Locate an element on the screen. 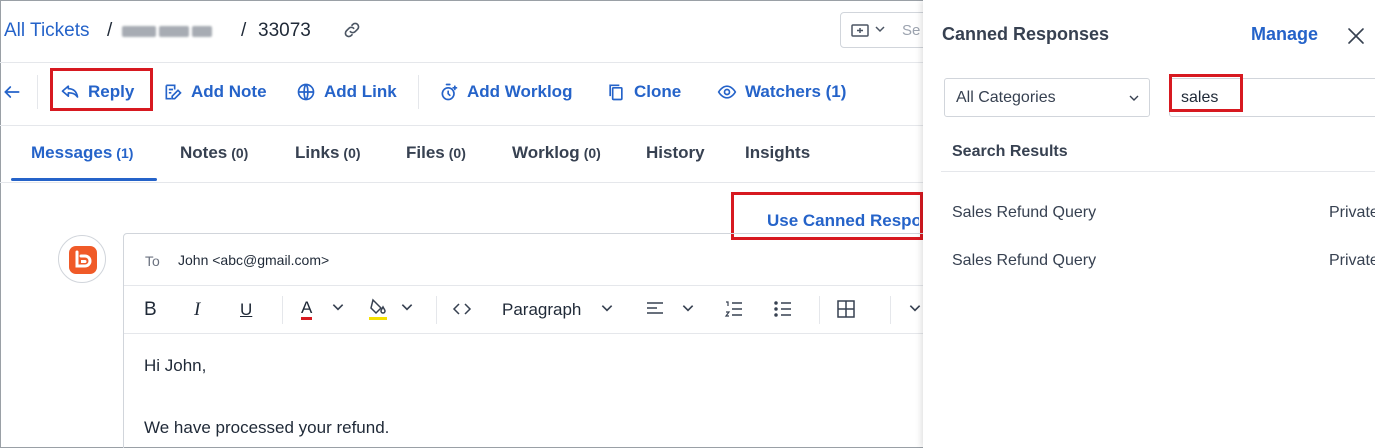  avatar is located at coordinates (82, 259).